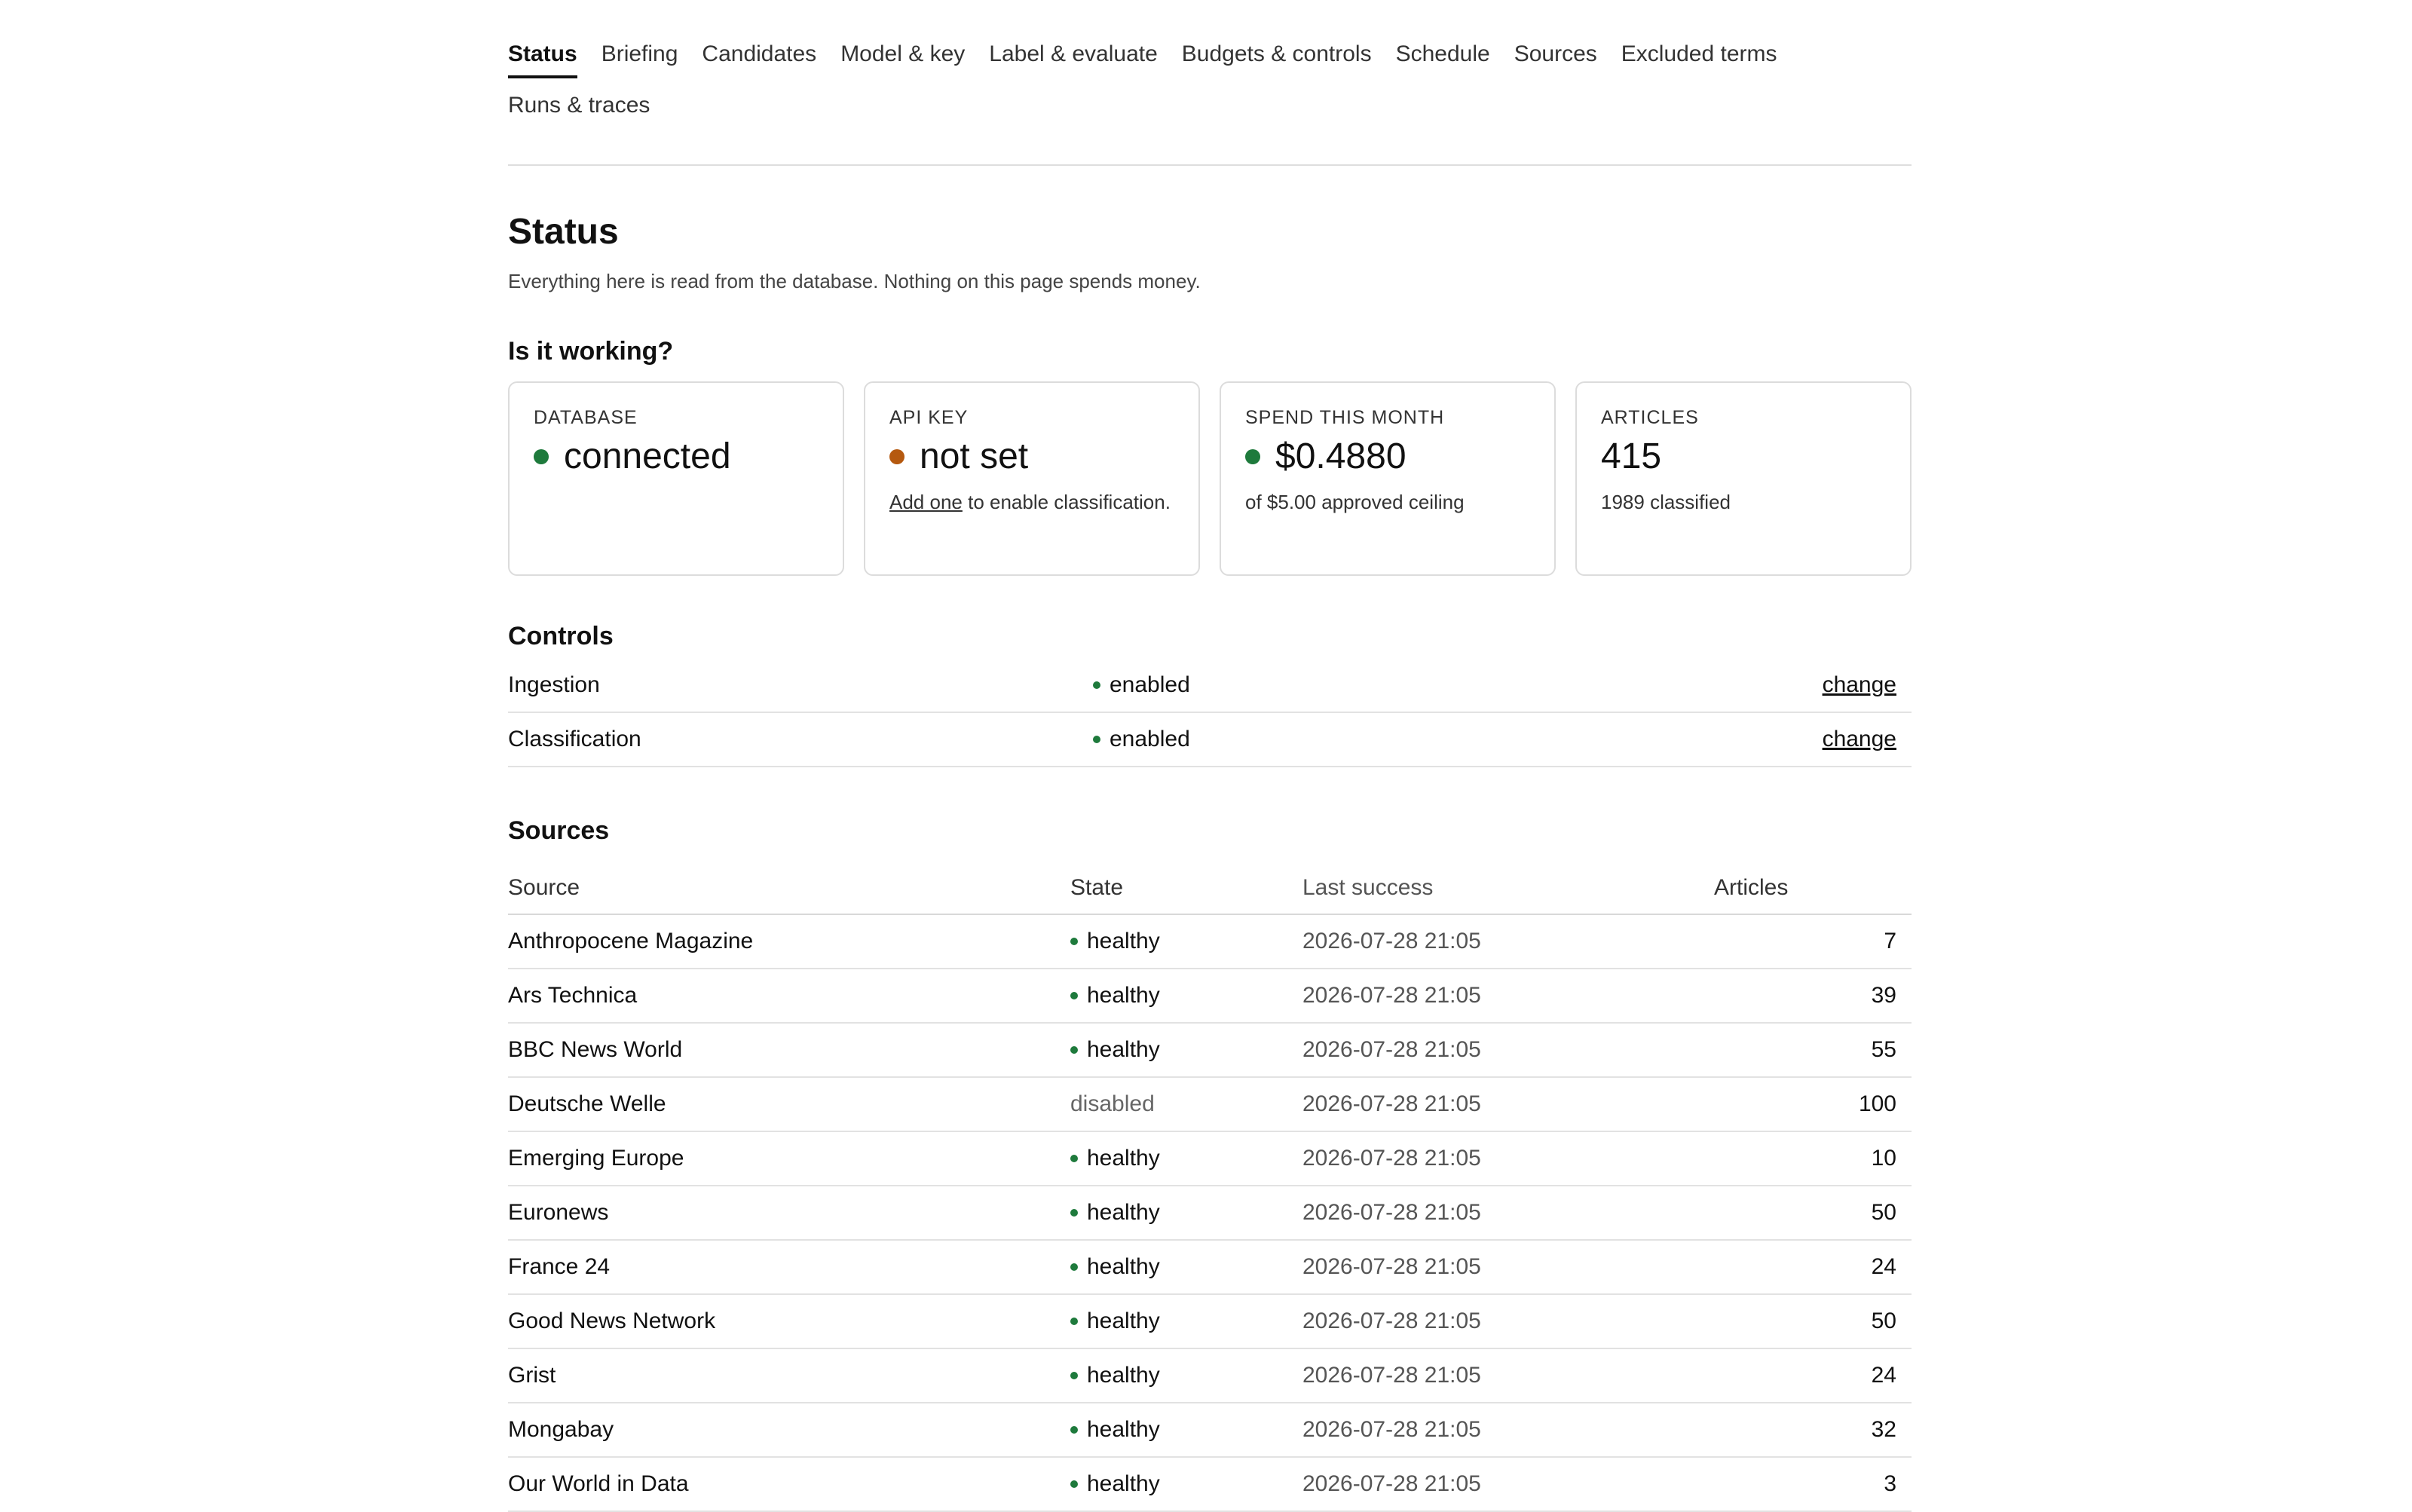 This screenshot has width=2412, height=1512. What do you see at coordinates (789, 1431) in the screenshot?
I see `source-name: Mongabay` at bounding box center [789, 1431].